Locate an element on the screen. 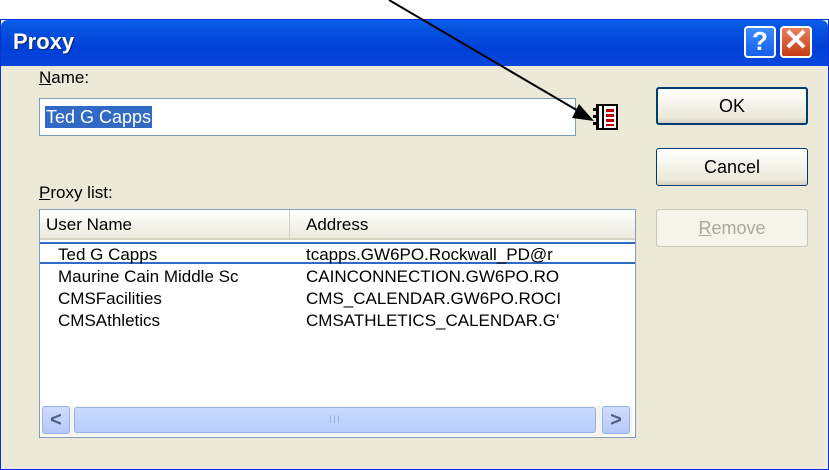  chevron-left-icon: < is located at coordinates (56, 420).